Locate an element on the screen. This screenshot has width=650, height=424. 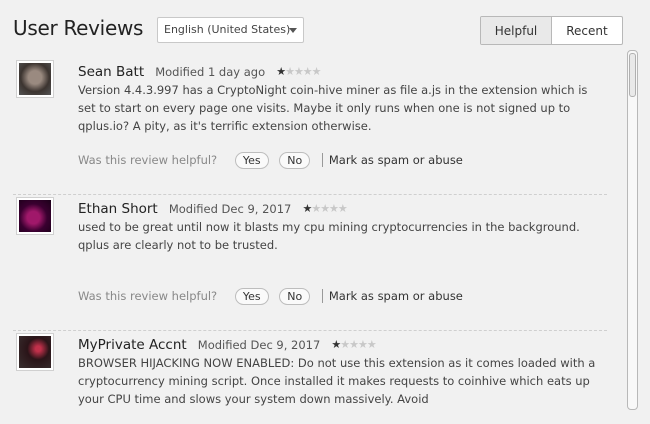
tab-recent: Recent is located at coordinates (587, 30).